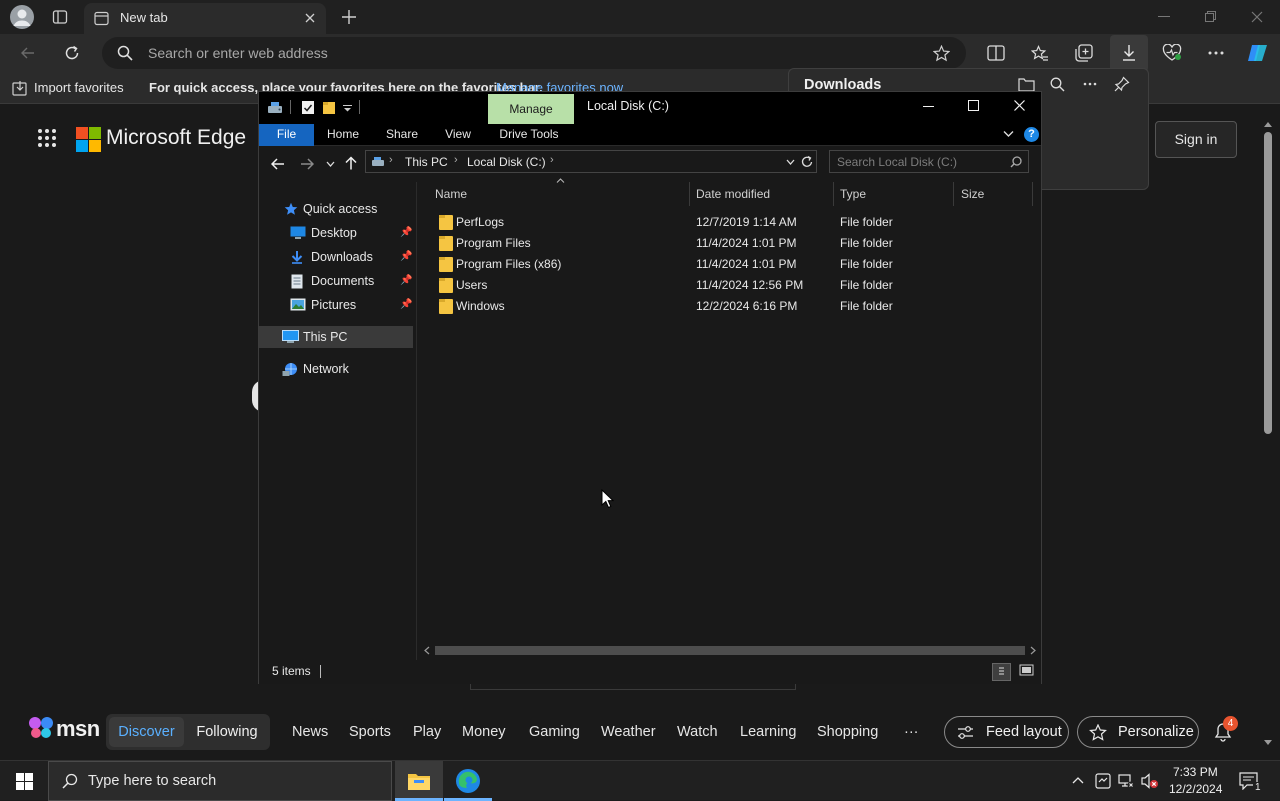 The width and height of the screenshot is (1280, 801). I want to click on scroll-up-arrow-icon, so click(1268, 124).